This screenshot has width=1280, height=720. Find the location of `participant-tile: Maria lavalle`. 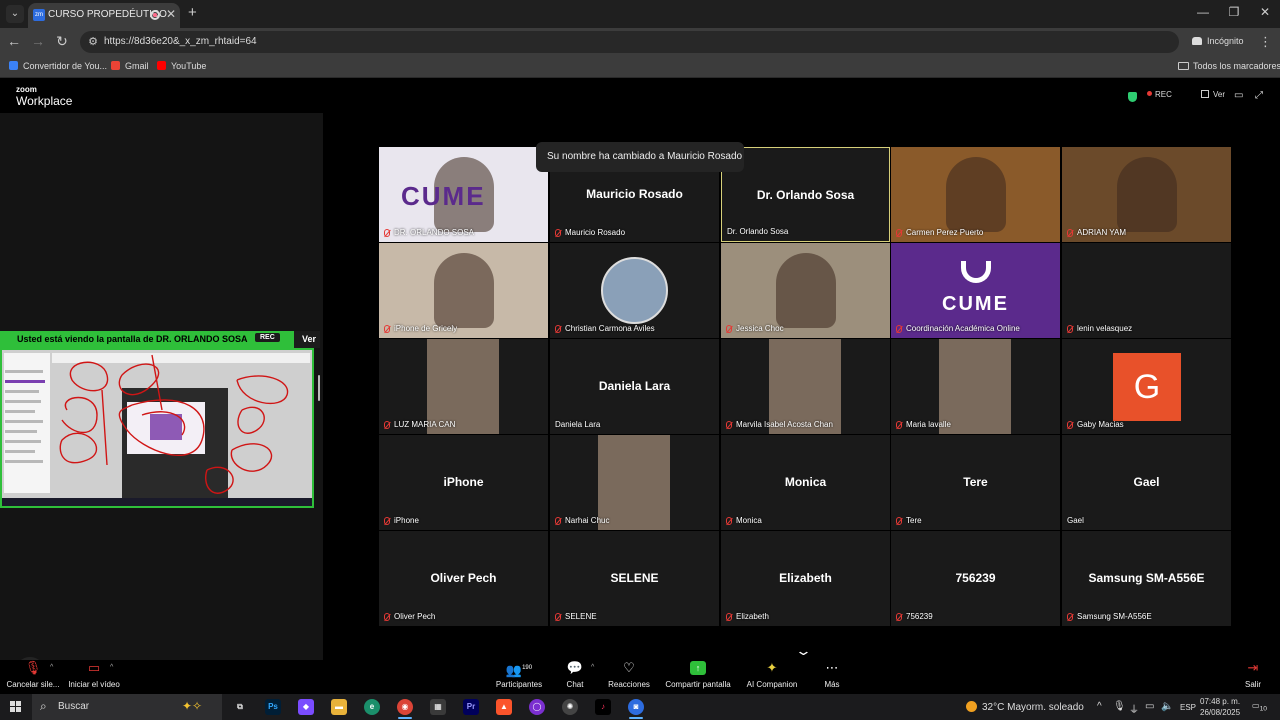

participant-tile: Maria lavalle is located at coordinates (975, 386).